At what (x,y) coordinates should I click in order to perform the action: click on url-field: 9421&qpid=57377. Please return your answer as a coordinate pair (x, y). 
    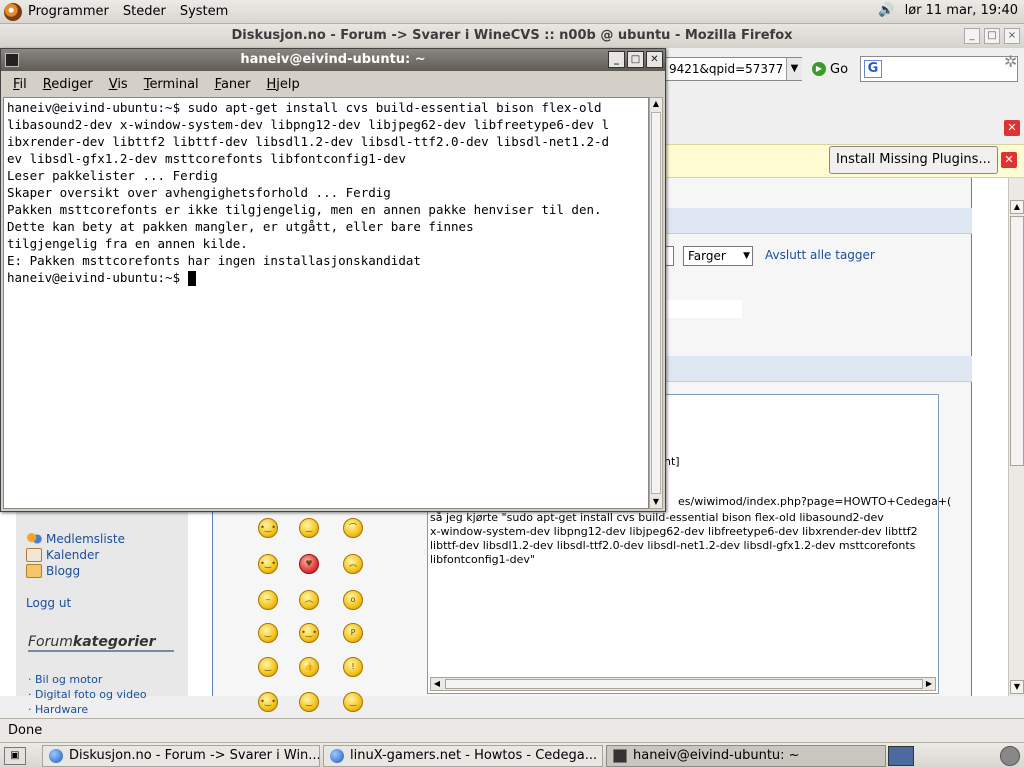
    Looking at the image, I should click on (733, 69).